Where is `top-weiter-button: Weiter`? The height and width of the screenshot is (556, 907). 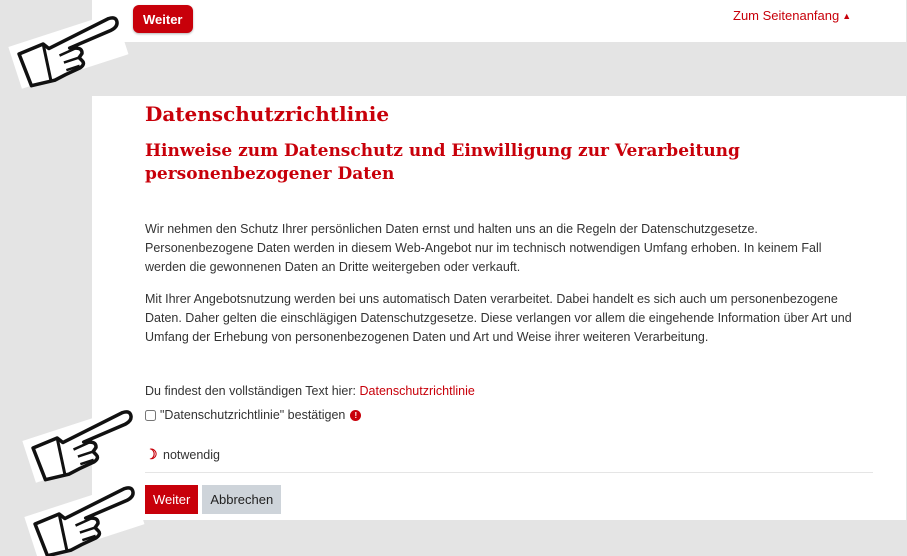 top-weiter-button: Weiter is located at coordinates (163, 19).